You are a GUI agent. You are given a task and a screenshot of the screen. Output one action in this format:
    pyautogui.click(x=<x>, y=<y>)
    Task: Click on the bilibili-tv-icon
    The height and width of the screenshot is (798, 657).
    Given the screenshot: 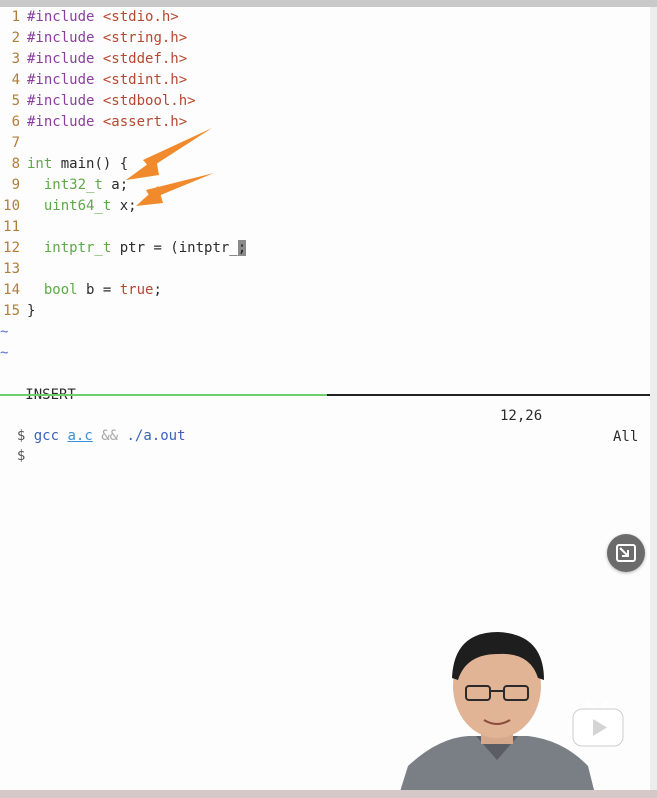 What is the action you would take?
    pyautogui.click(x=598, y=724)
    